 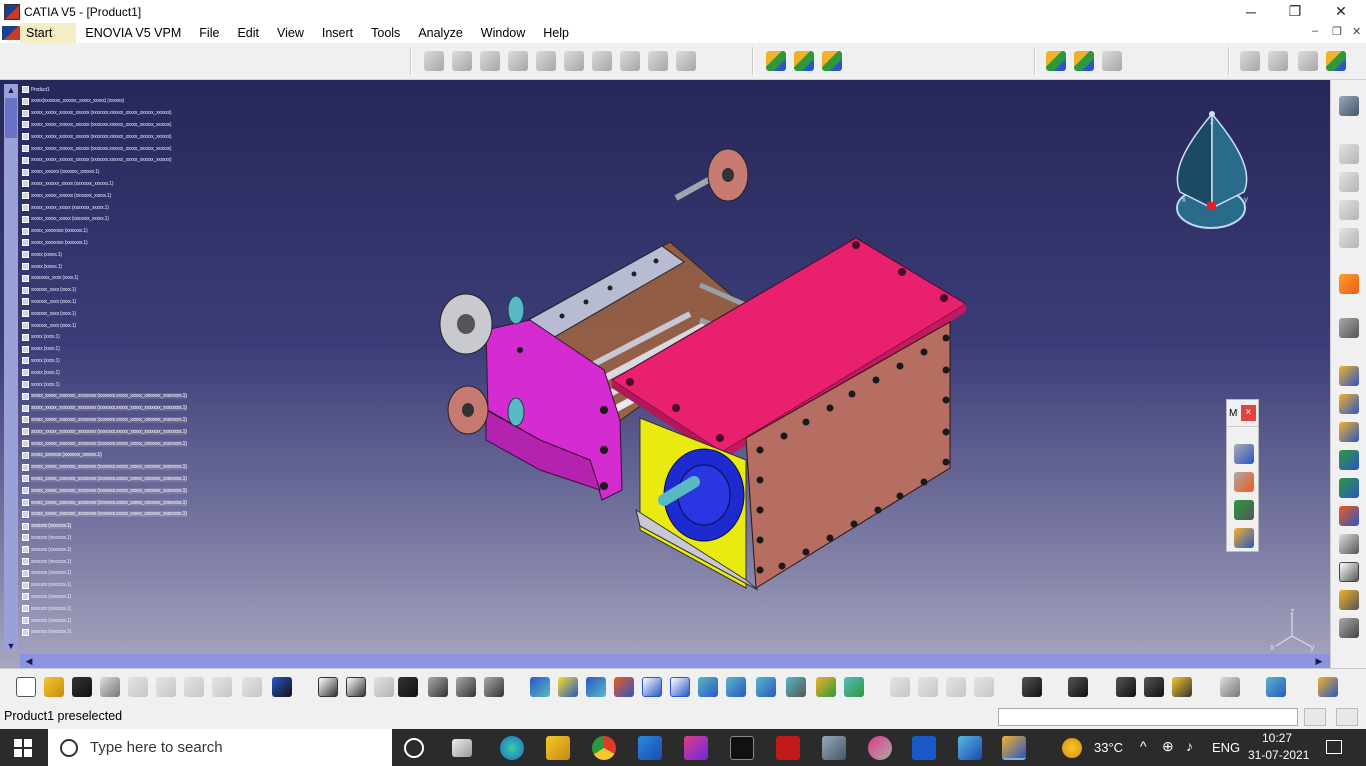 What do you see at coordinates (408, 687) in the screenshot?
I see `table-icon` at bounding box center [408, 687].